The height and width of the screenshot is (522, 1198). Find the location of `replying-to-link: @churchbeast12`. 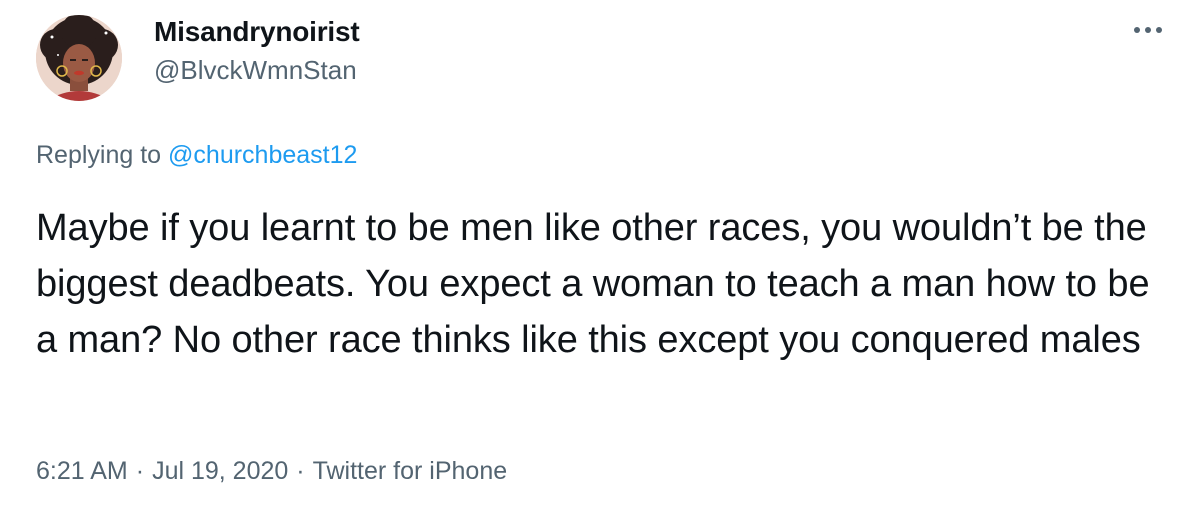

replying-to-link: @churchbeast12 is located at coordinates (262, 155).